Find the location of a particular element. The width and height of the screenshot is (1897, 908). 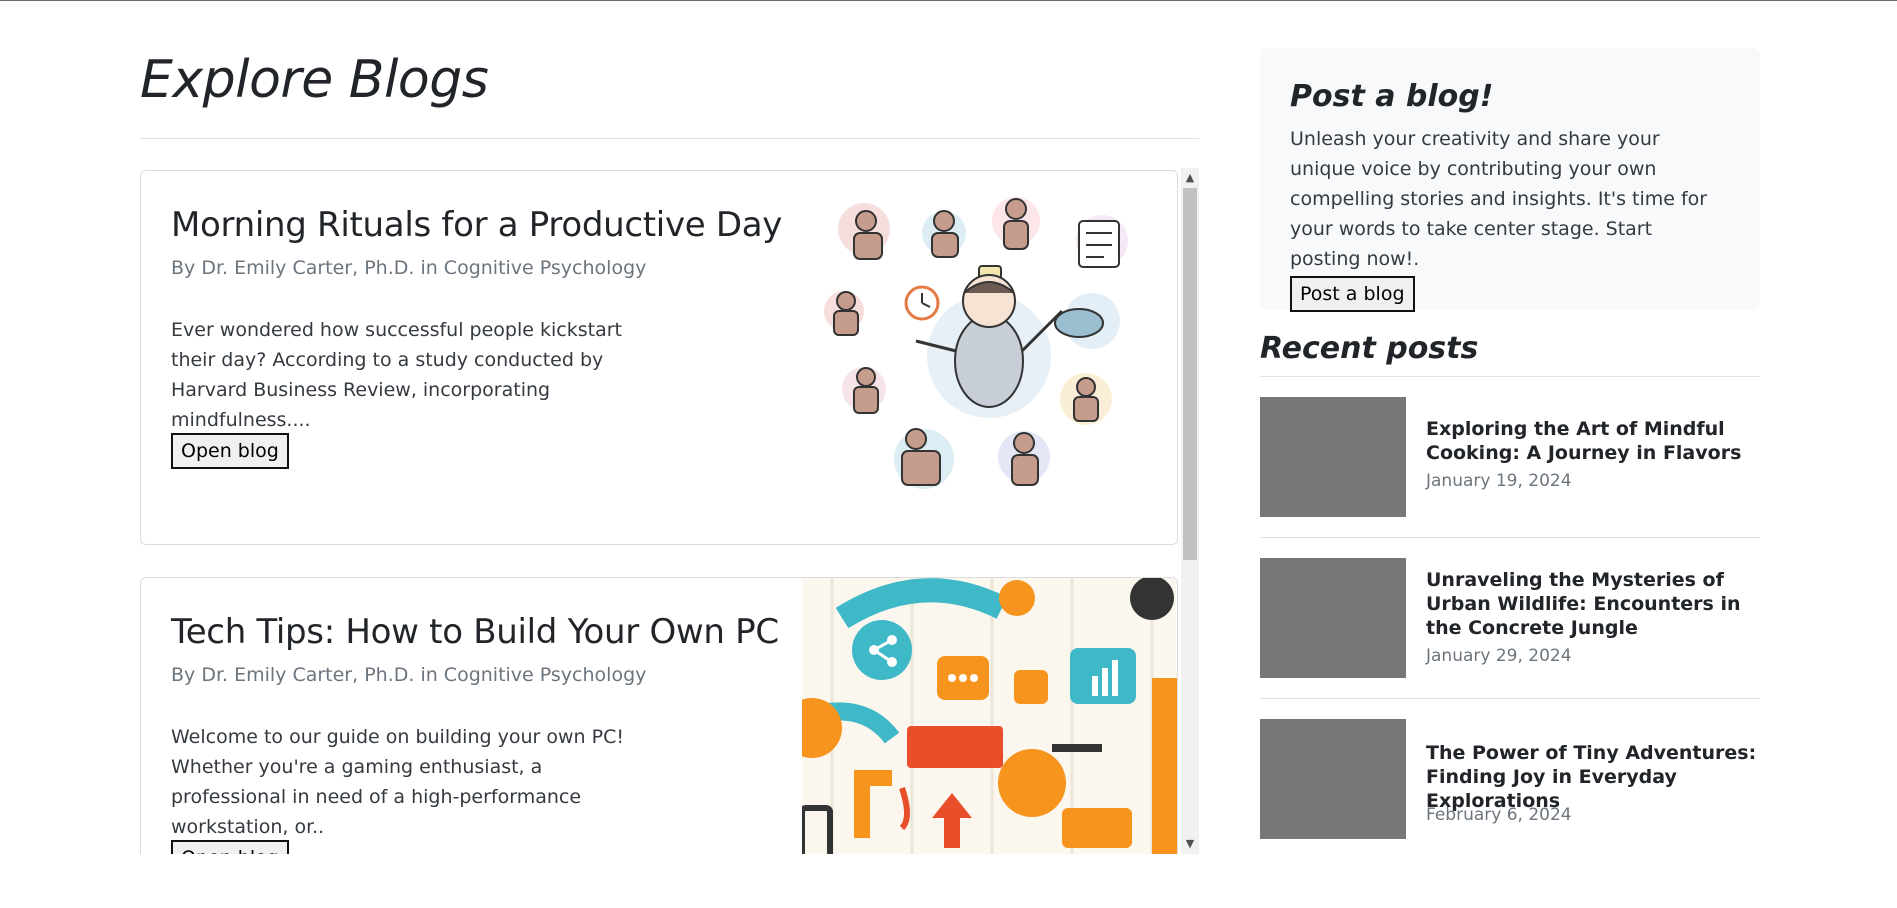

blog-title: Tech Tips: How to Build Your Own PC is located at coordinates (475, 632).